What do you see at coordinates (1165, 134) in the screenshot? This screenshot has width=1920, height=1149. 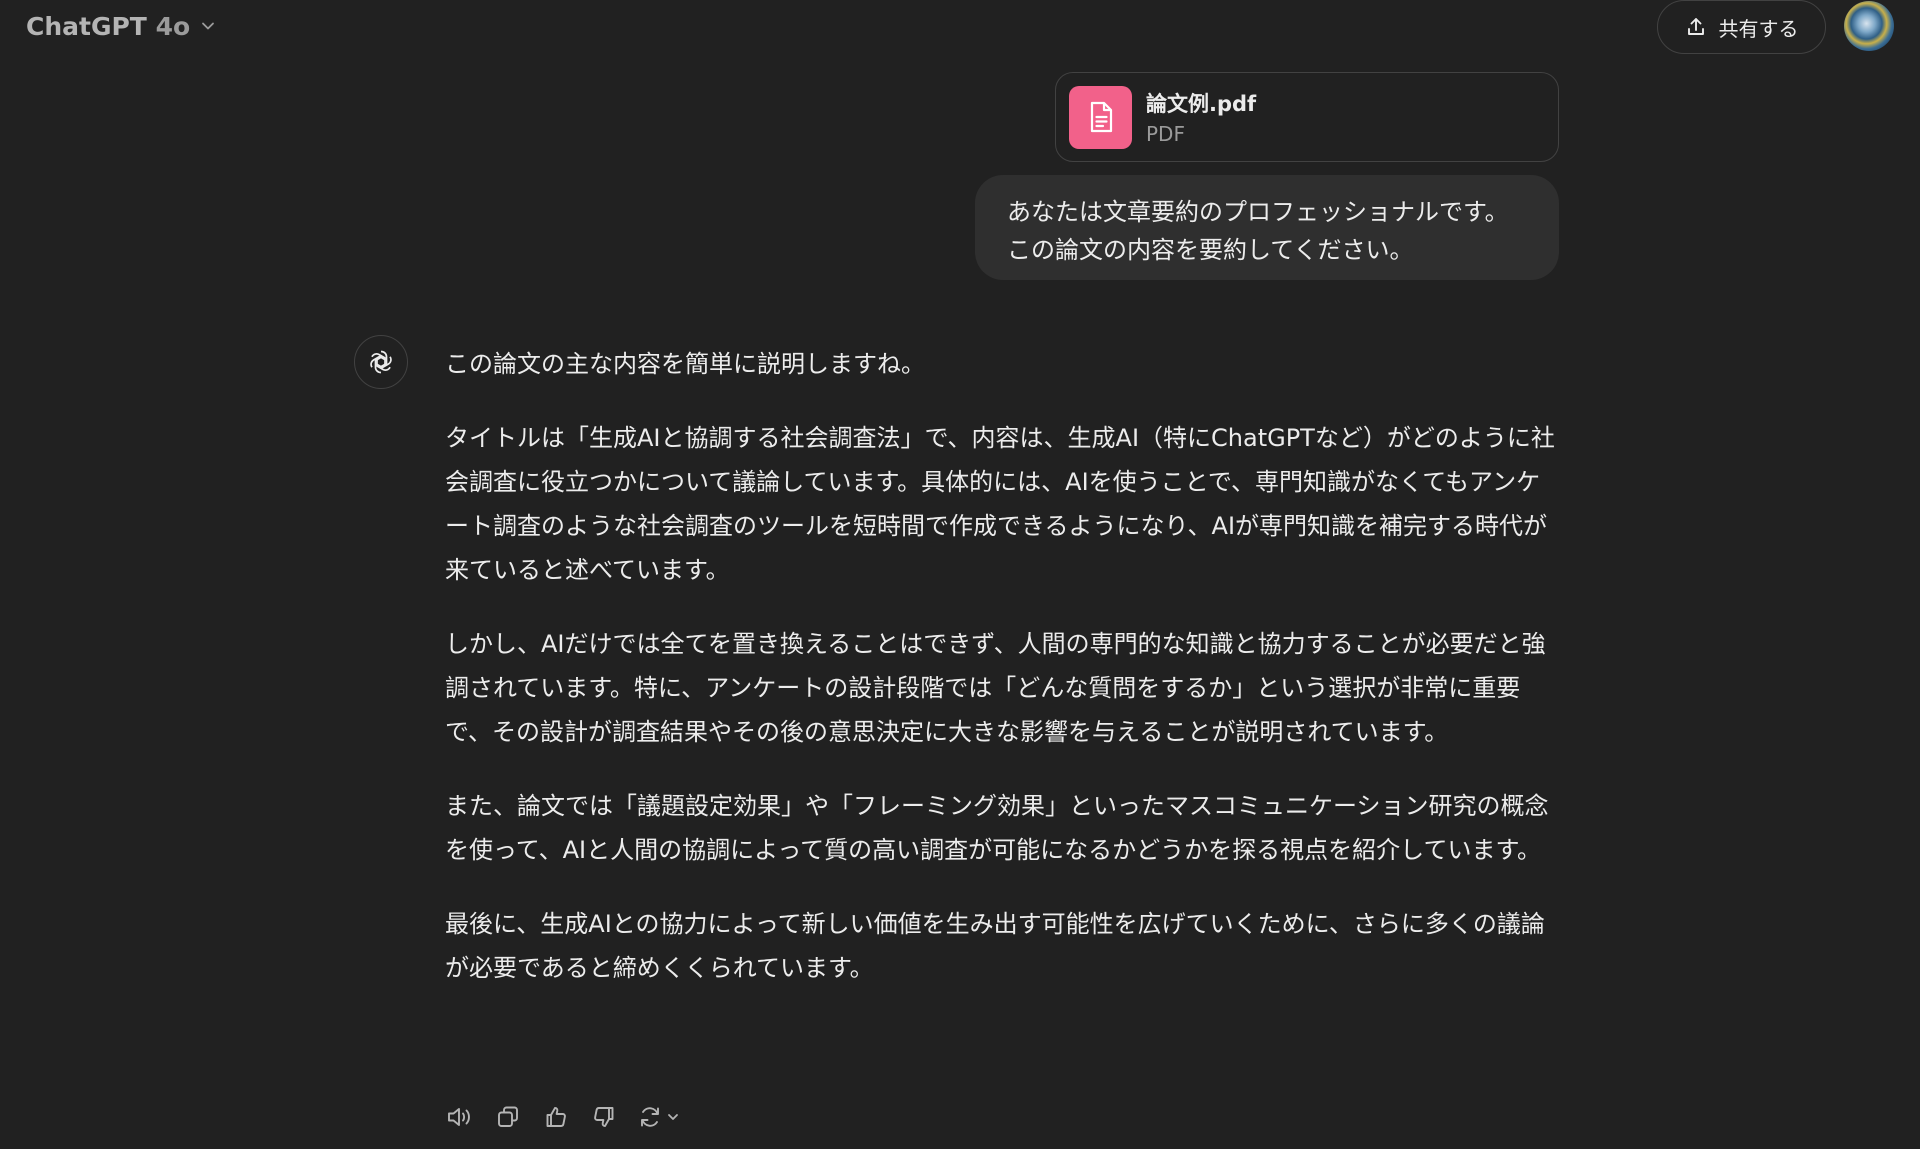 I see `file-type: PDF` at bounding box center [1165, 134].